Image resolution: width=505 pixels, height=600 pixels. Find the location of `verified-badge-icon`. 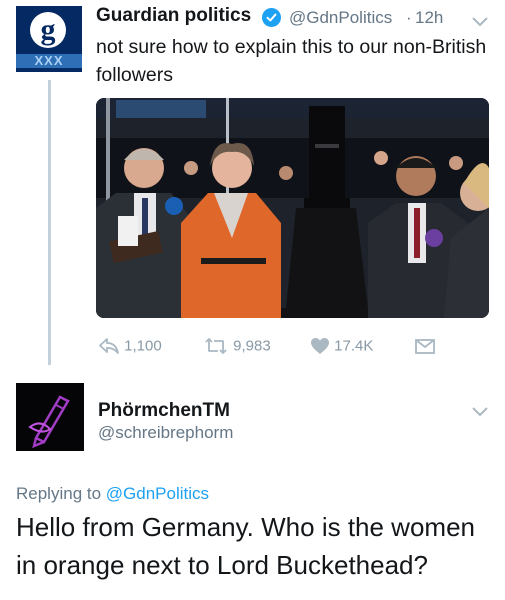

verified-badge-icon is located at coordinates (271, 17).